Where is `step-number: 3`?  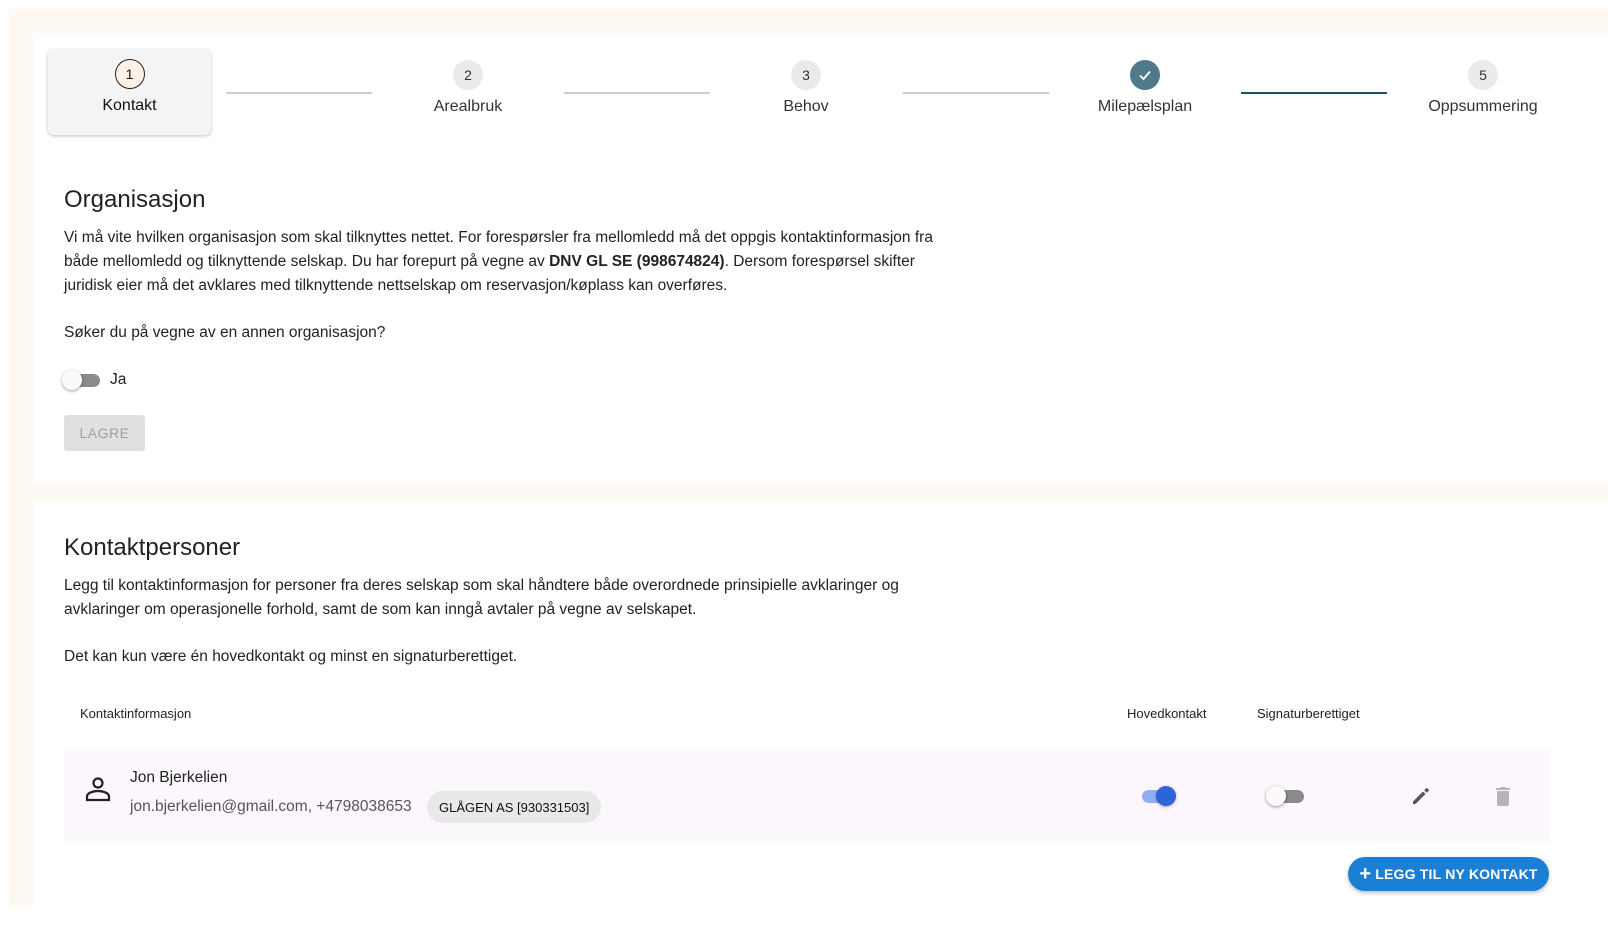
step-number: 3 is located at coordinates (806, 75).